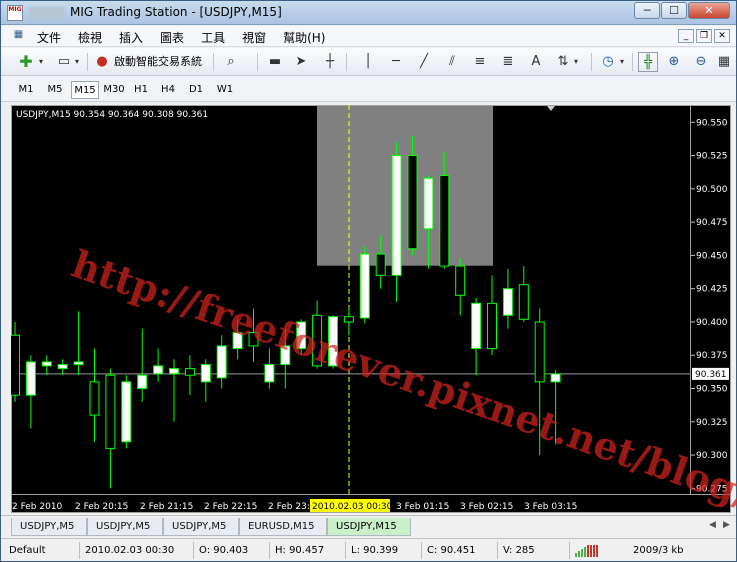 This screenshot has width=737, height=562. What do you see at coordinates (480, 62) in the screenshot?
I see `fibonacci-retracement-icon: ≡` at bounding box center [480, 62].